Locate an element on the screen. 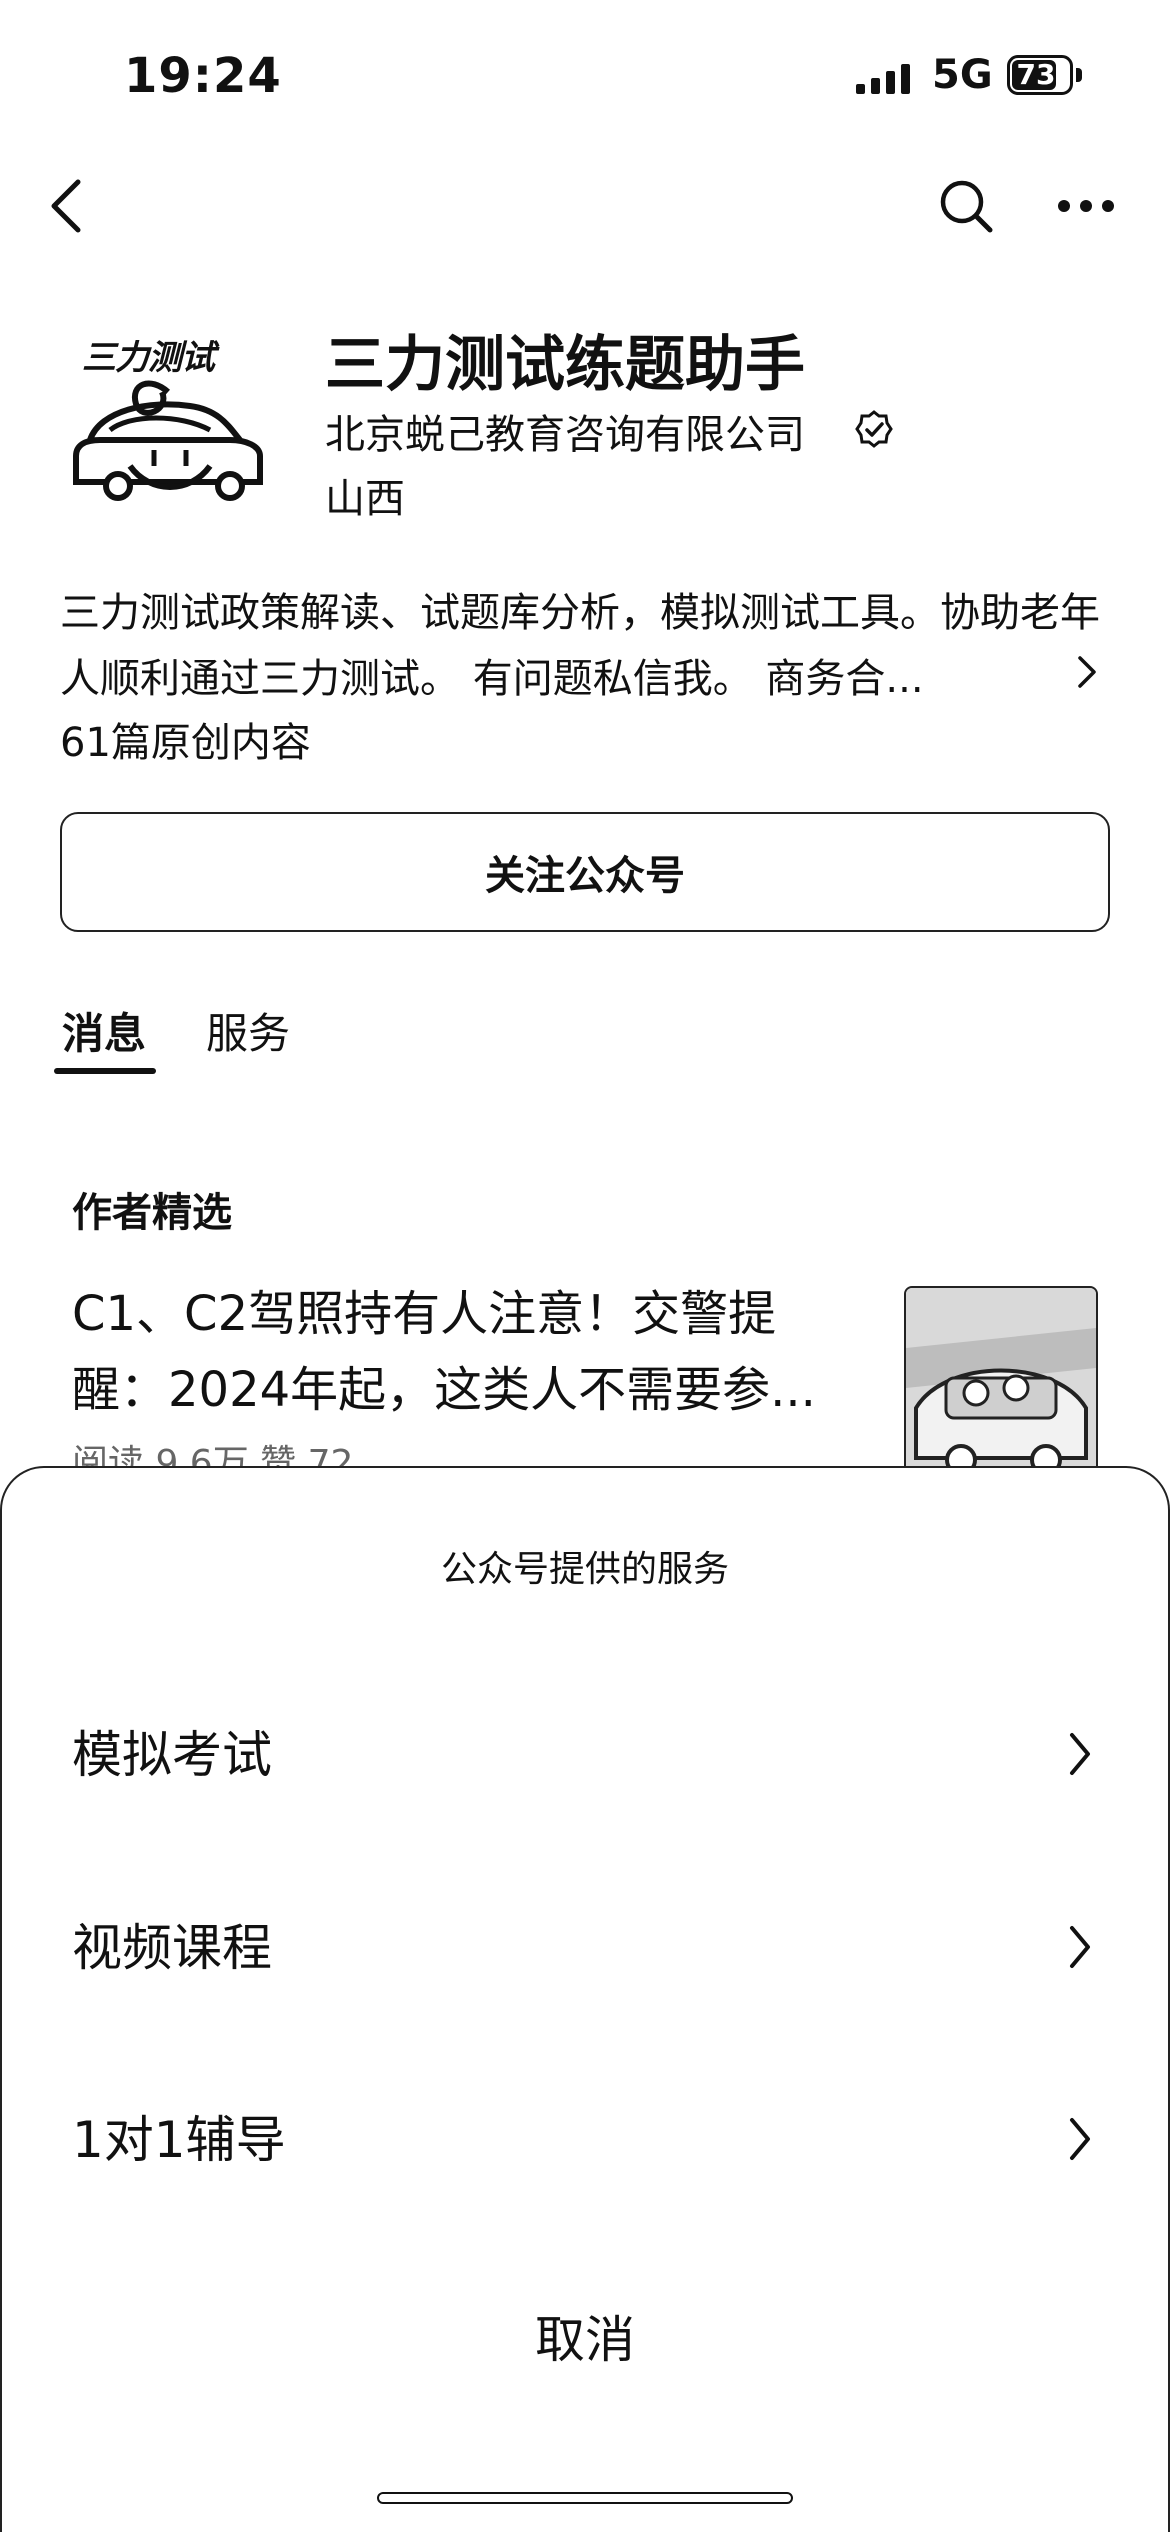 This screenshot has width=1170, height=2532. article-thumbnail is located at coordinates (1001, 1383).